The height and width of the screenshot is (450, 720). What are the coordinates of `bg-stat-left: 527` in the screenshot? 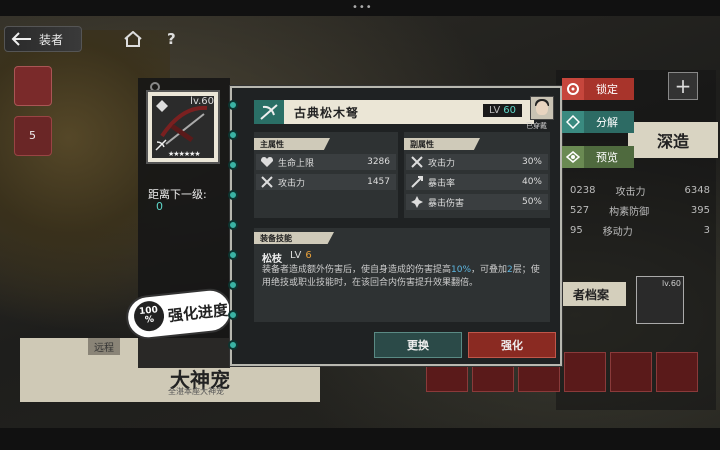 It's located at (580, 210).